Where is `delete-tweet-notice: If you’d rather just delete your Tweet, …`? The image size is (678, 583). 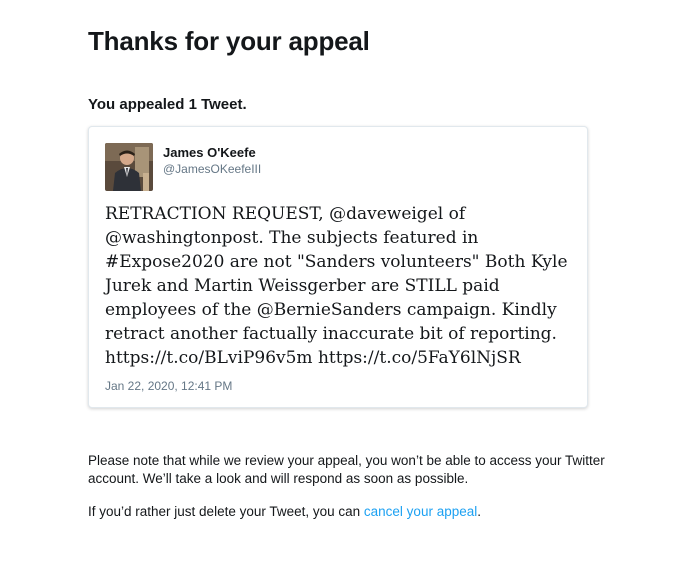 delete-tweet-notice: If you’d rather just delete your Tweet, … is located at coordinates (284, 512).